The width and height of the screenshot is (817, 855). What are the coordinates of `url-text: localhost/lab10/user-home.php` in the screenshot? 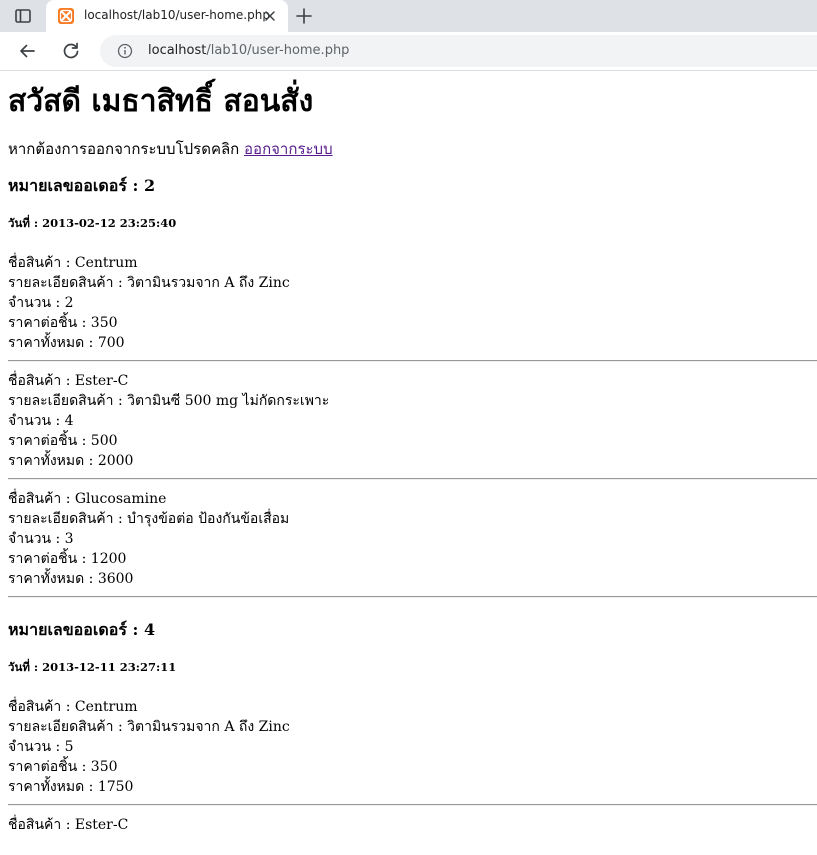 It's located at (249, 50).